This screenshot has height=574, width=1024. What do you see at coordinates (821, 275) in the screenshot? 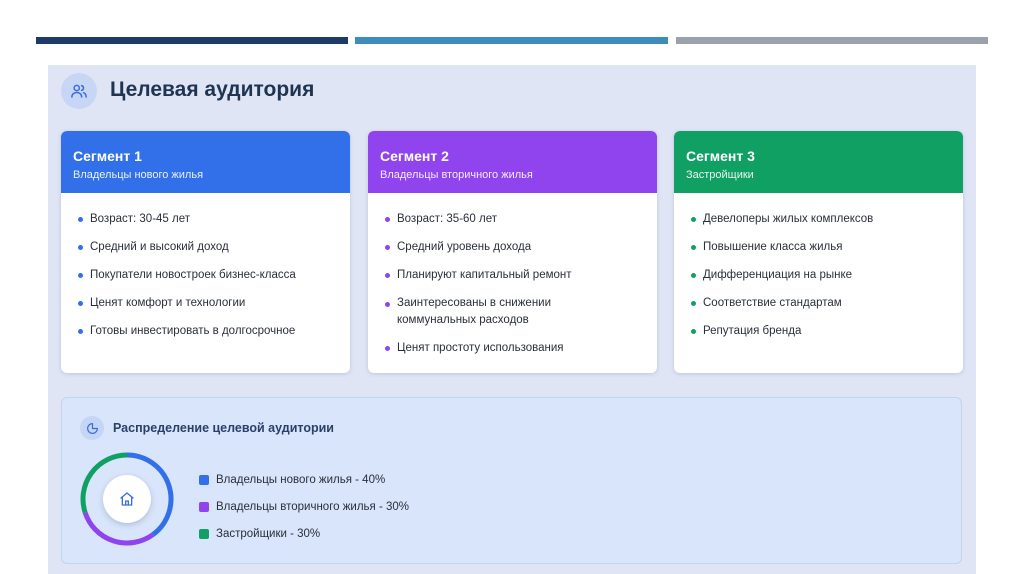
I see `list-item: Дифференциация на рынке` at bounding box center [821, 275].